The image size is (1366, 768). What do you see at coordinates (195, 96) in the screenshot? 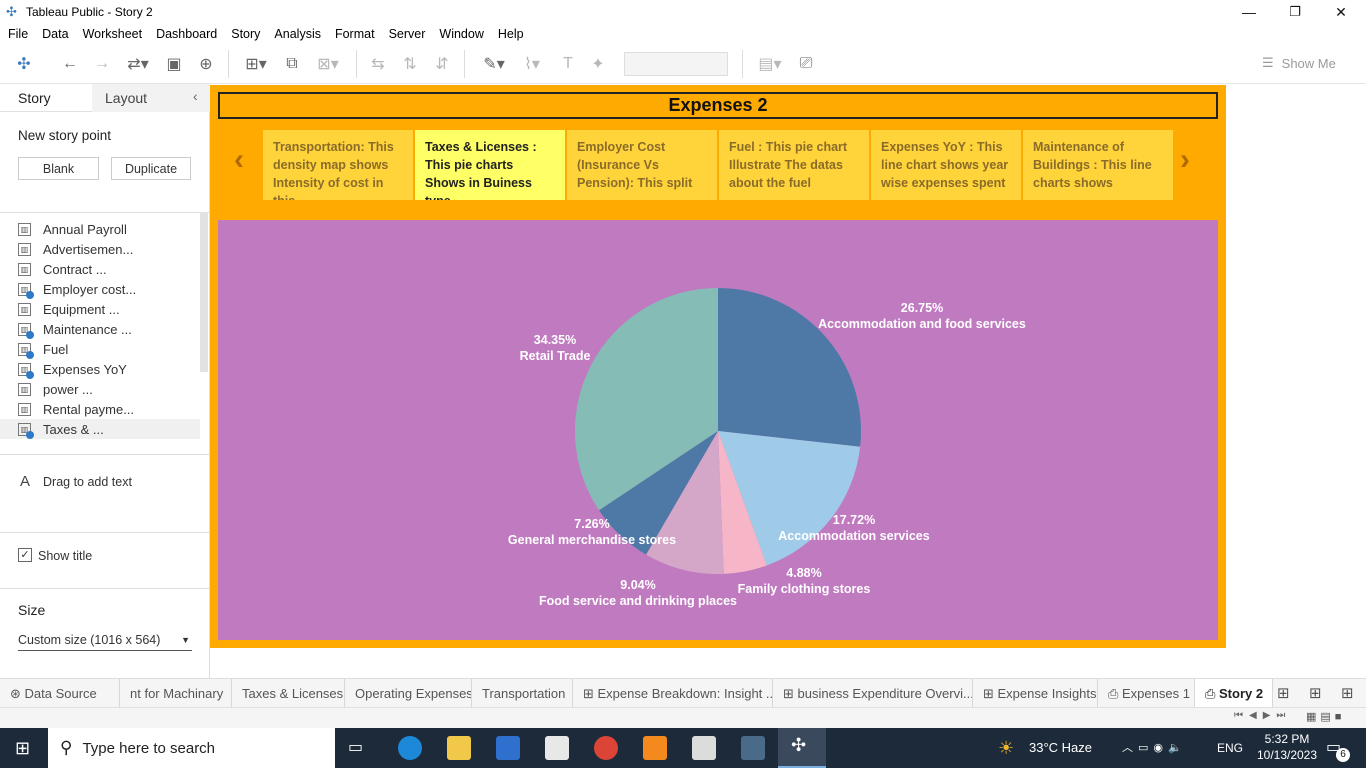
I see `collapse-pane-icon: ‹` at bounding box center [195, 96].